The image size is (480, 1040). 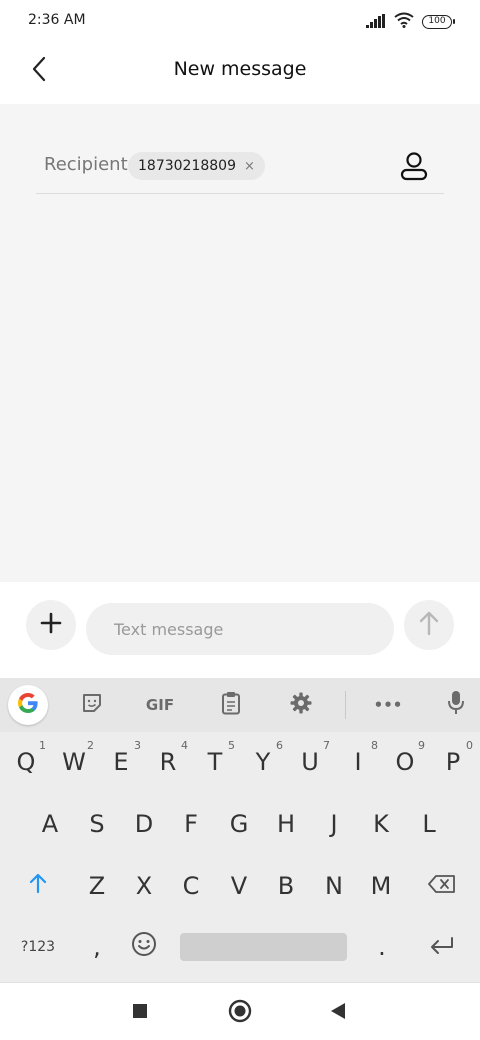 I want to click on add-attachment-button, so click(x=51, y=625).